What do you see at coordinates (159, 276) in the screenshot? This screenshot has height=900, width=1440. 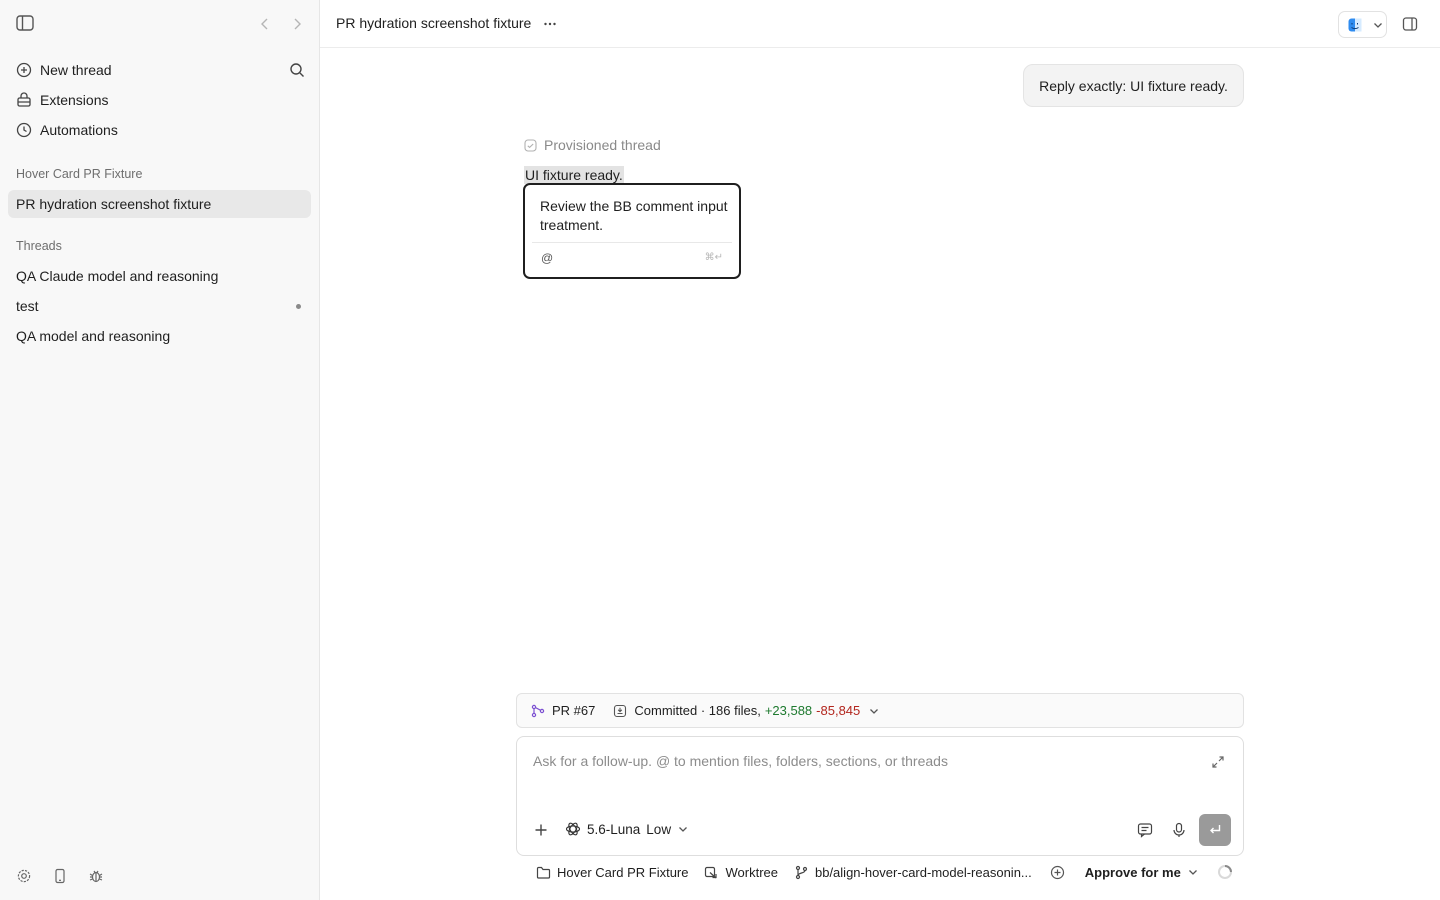 I see `sidebar-item-qa-claude: QA Claude model and reasoning` at bounding box center [159, 276].